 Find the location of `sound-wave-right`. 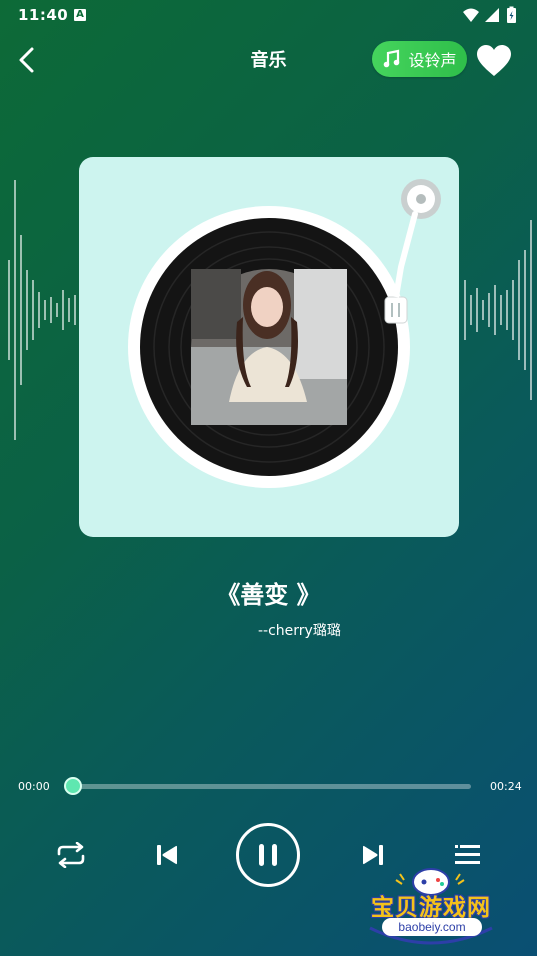

sound-wave-right is located at coordinates (498, 310).